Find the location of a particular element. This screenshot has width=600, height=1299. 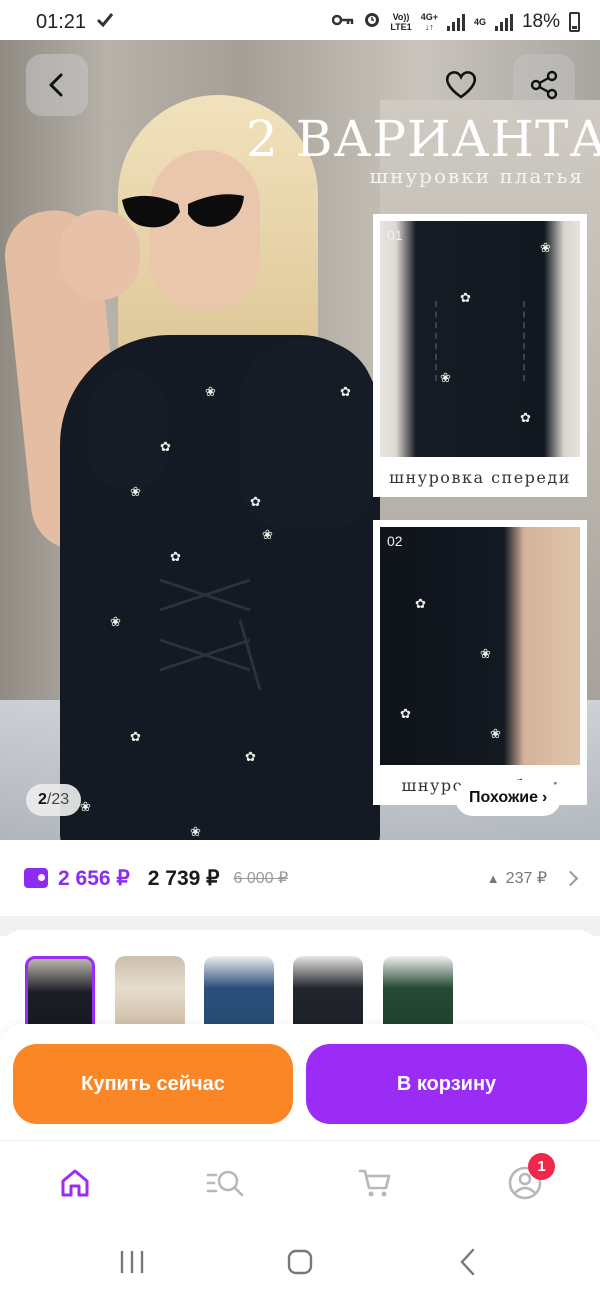

add-to-cart-button: В корзину is located at coordinates (446, 1084).